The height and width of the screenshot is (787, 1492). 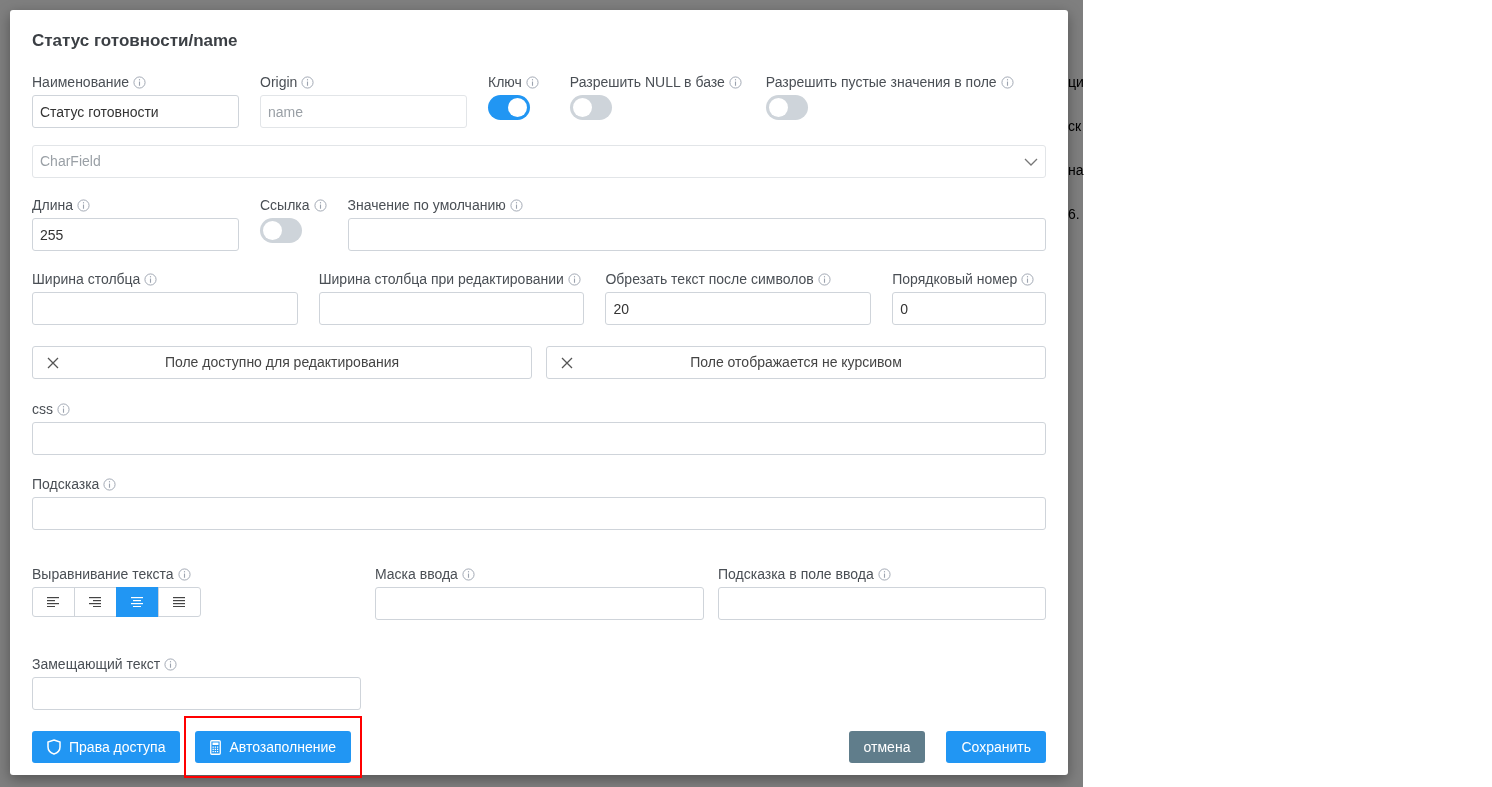 What do you see at coordinates (796, 362) in the screenshot?
I see `toggle-option-button: Поле отображается не курсивом` at bounding box center [796, 362].